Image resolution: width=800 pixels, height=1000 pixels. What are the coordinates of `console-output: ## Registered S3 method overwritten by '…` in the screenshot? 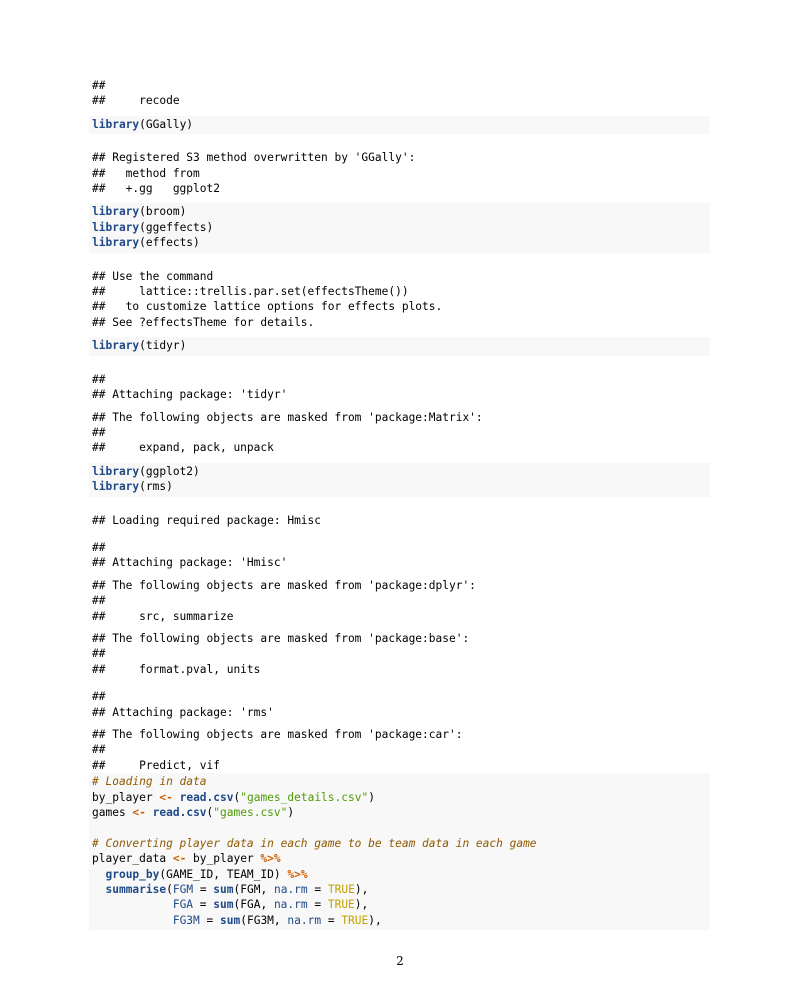 It's located at (254, 173).